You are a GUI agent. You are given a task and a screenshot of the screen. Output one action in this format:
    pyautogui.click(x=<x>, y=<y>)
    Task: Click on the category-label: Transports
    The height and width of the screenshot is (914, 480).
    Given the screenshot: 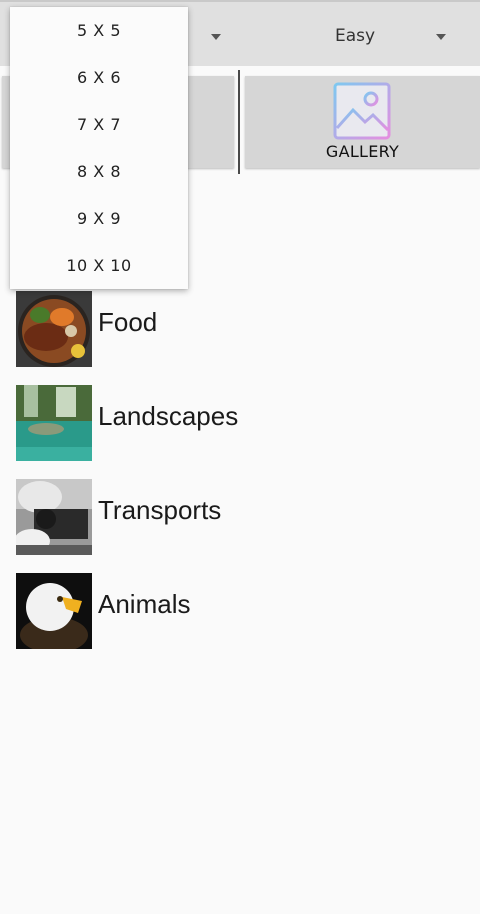 What is the action you would take?
    pyautogui.click(x=160, y=510)
    